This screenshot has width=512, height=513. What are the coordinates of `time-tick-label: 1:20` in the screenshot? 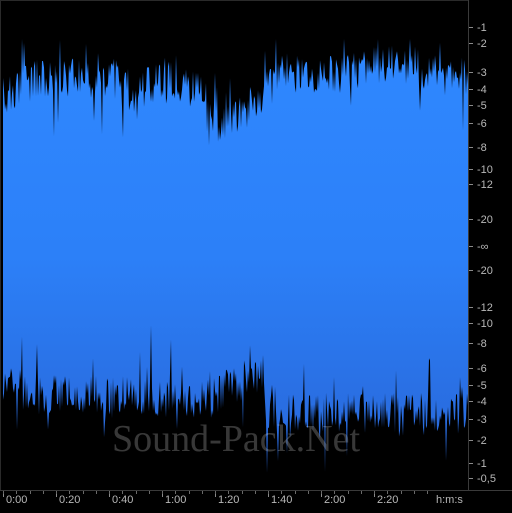 It's located at (229, 500).